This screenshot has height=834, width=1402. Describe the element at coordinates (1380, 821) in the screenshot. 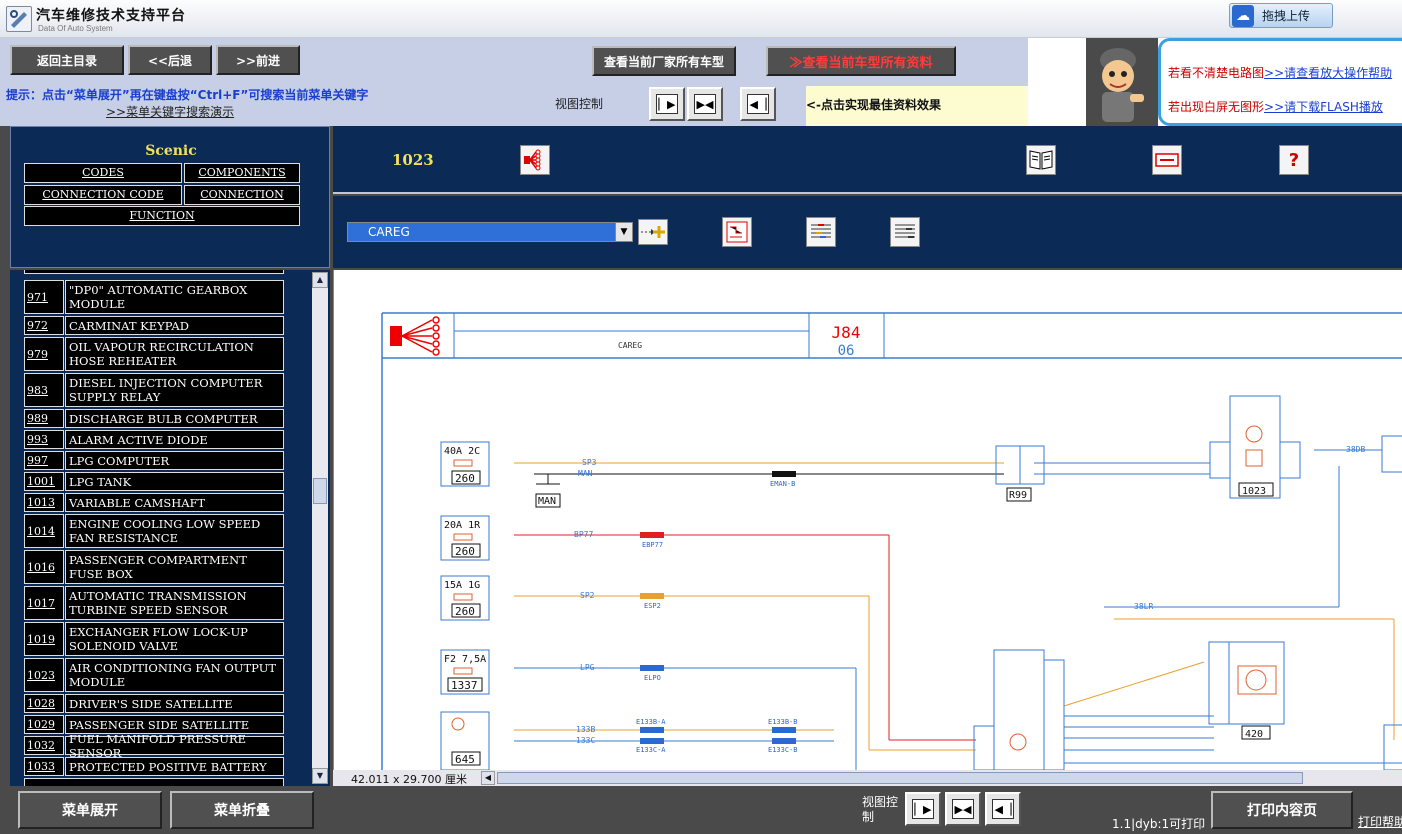

I see `print-help-link: 打印帮助` at that location.